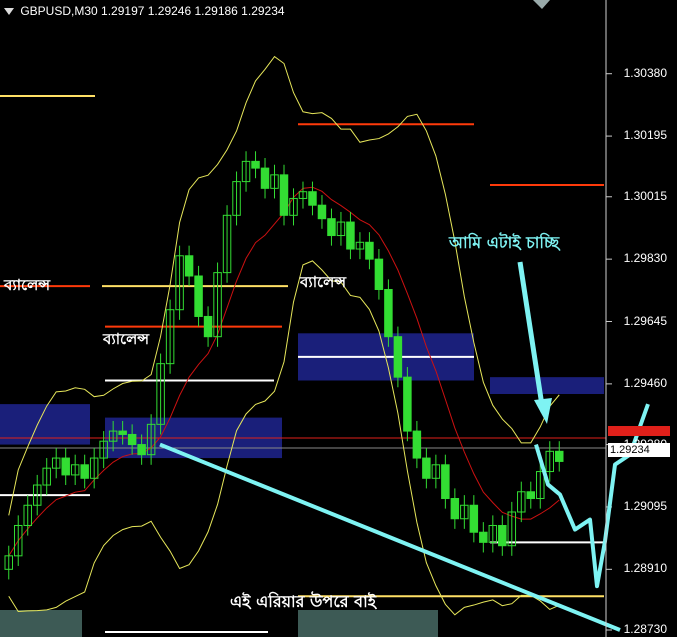  Describe the element at coordinates (639, 431) in the screenshot. I see `alert-price-marker` at that location.